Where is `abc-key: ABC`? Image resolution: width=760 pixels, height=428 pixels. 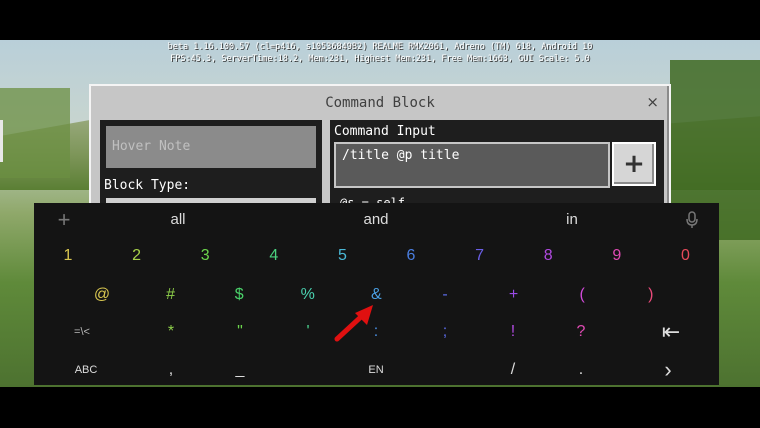 abc-key: ABC is located at coordinates (86, 370).